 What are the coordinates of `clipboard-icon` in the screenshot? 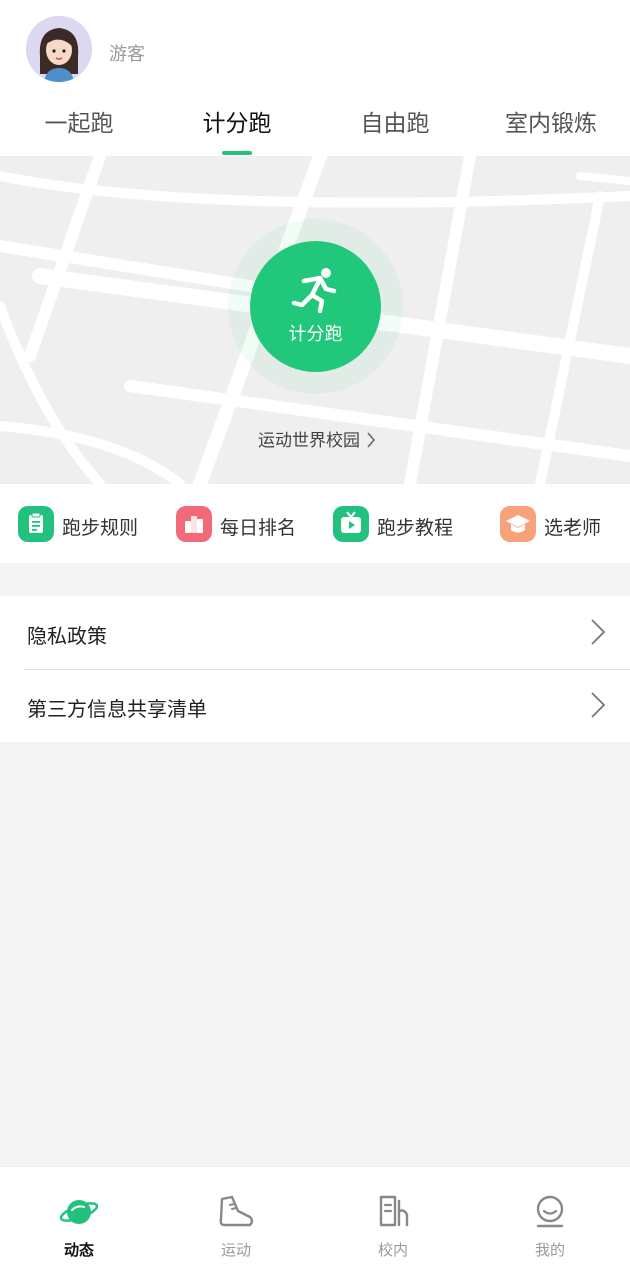 It's located at (36, 524).